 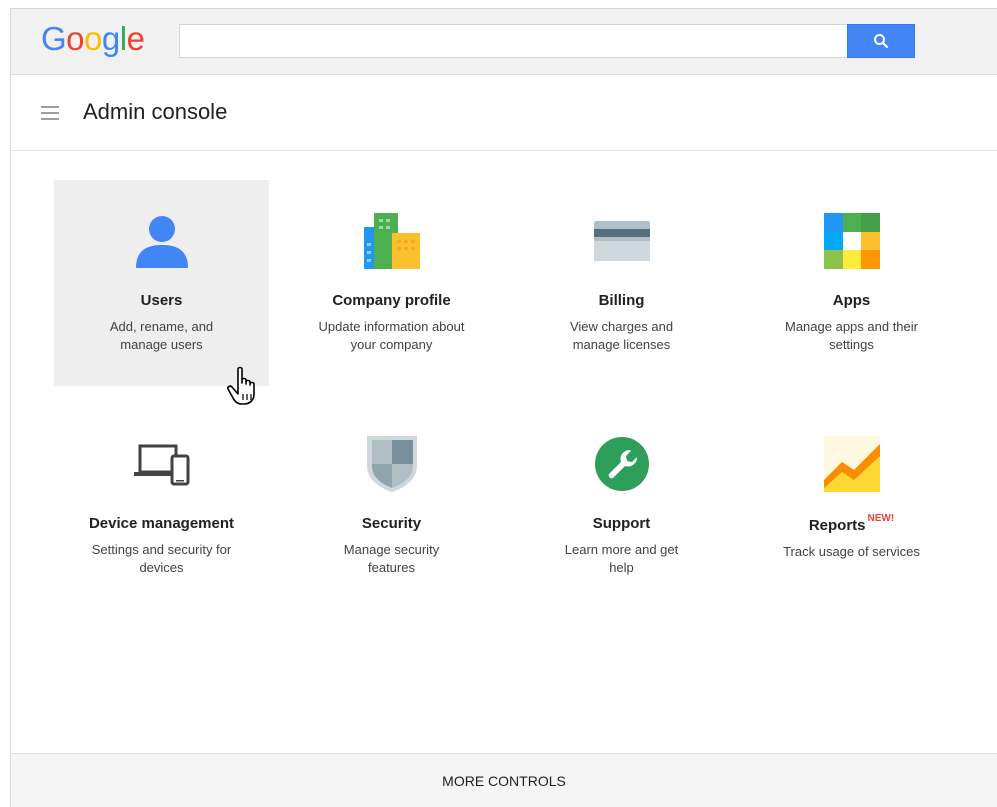 What do you see at coordinates (391, 558) in the screenshot?
I see `tile-description: Manage security features` at bounding box center [391, 558].